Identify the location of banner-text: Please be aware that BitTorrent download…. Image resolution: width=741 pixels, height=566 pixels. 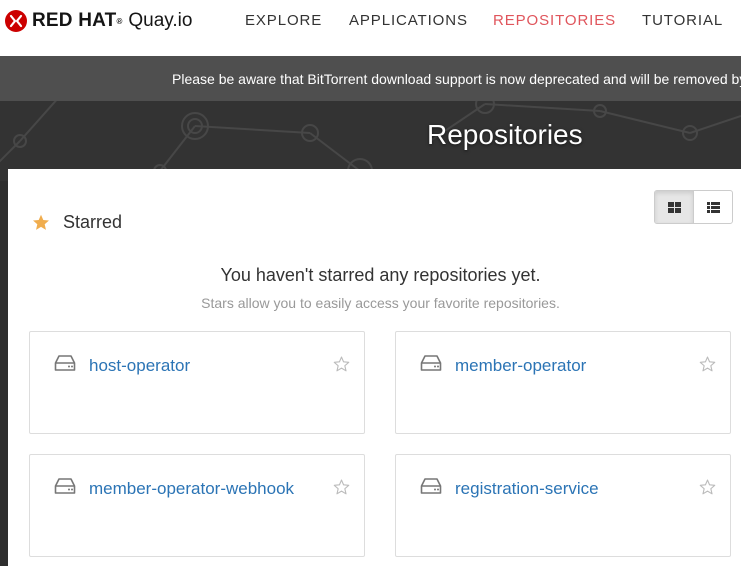
(456, 79).